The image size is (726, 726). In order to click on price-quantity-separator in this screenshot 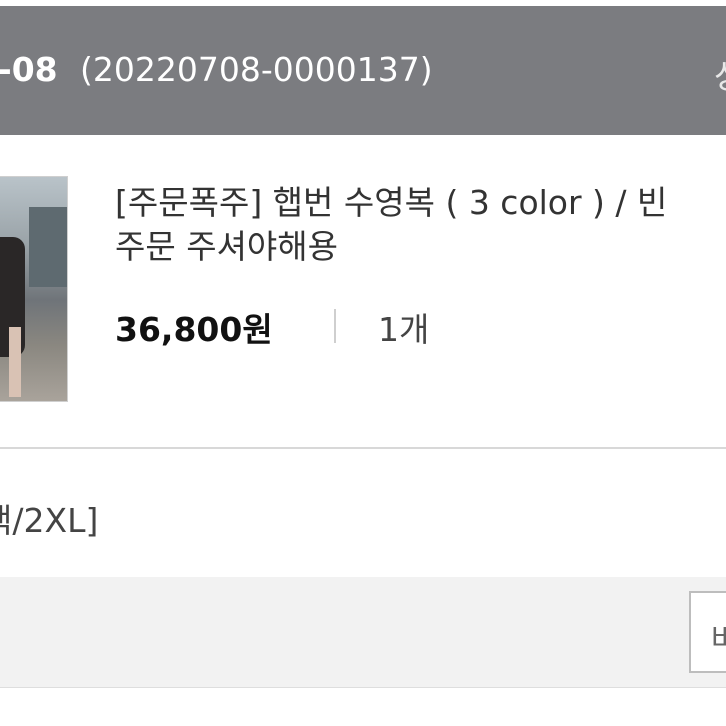, I will do `click(335, 326)`.